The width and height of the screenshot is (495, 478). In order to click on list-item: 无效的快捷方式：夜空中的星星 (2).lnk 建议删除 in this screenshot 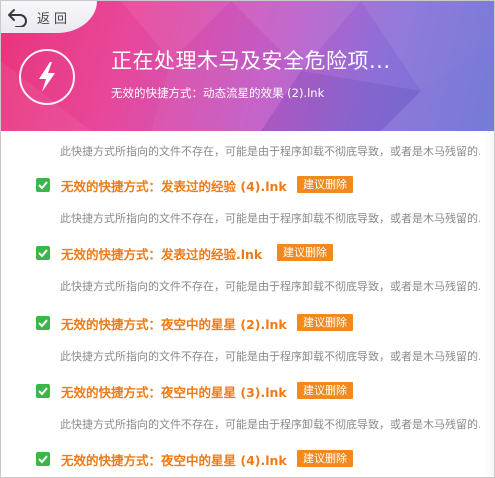, I will do `click(247, 324)`.